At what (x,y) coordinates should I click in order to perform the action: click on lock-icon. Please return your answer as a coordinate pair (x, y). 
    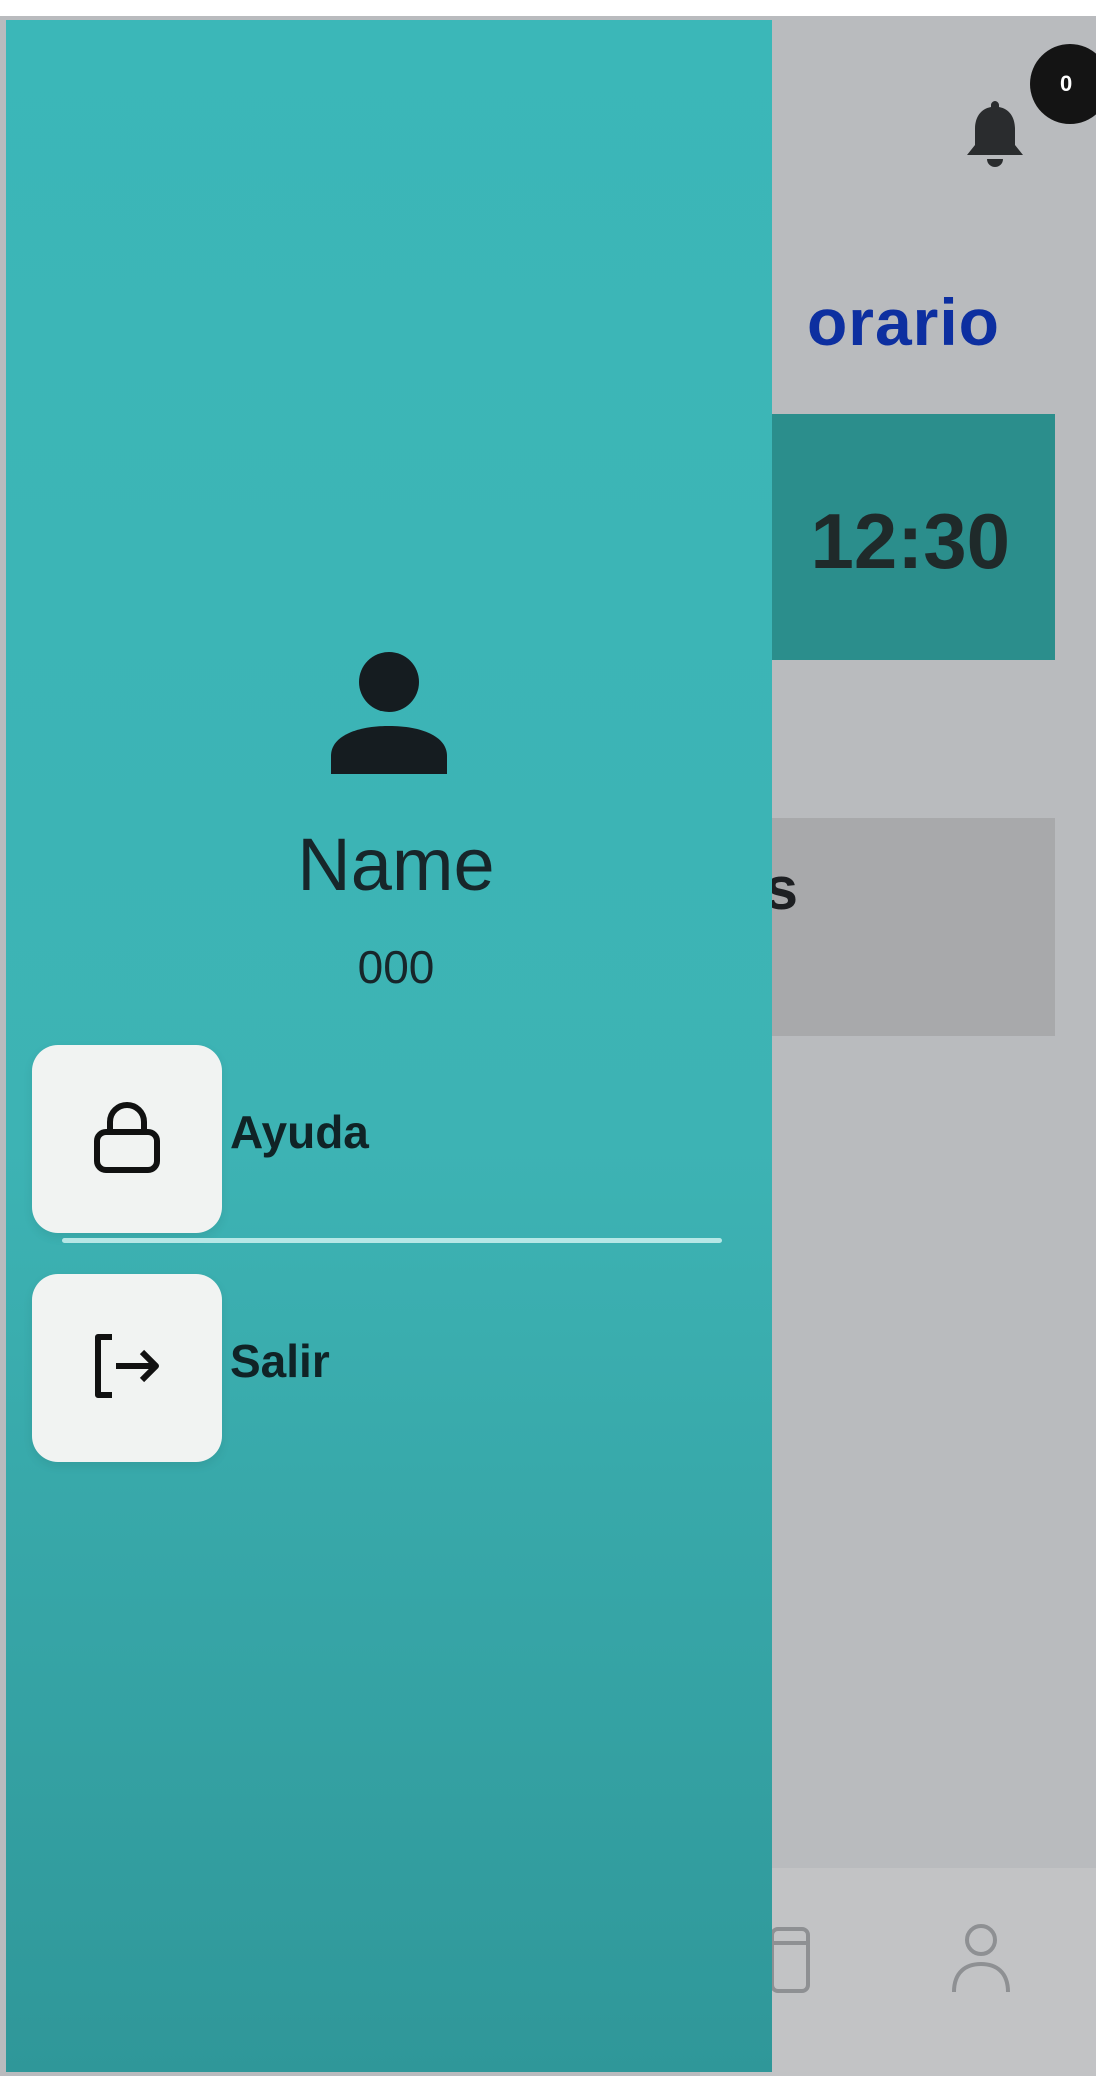
    Looking at the image, I should click on (127, 1139).